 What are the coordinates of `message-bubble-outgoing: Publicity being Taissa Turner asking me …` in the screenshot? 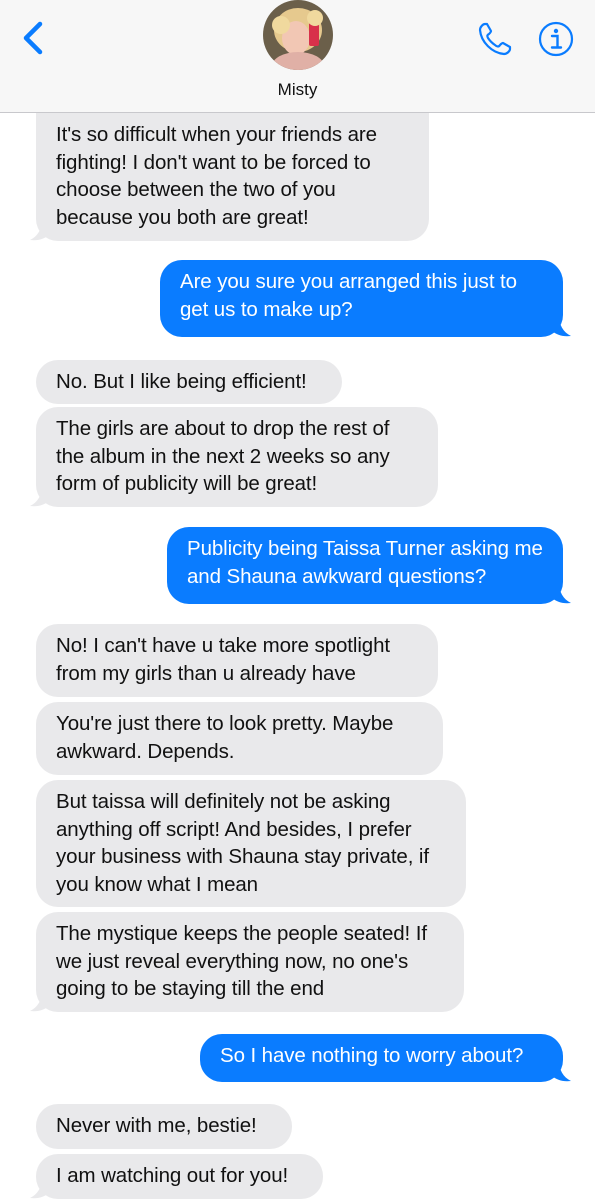 It's located at (365, 565).